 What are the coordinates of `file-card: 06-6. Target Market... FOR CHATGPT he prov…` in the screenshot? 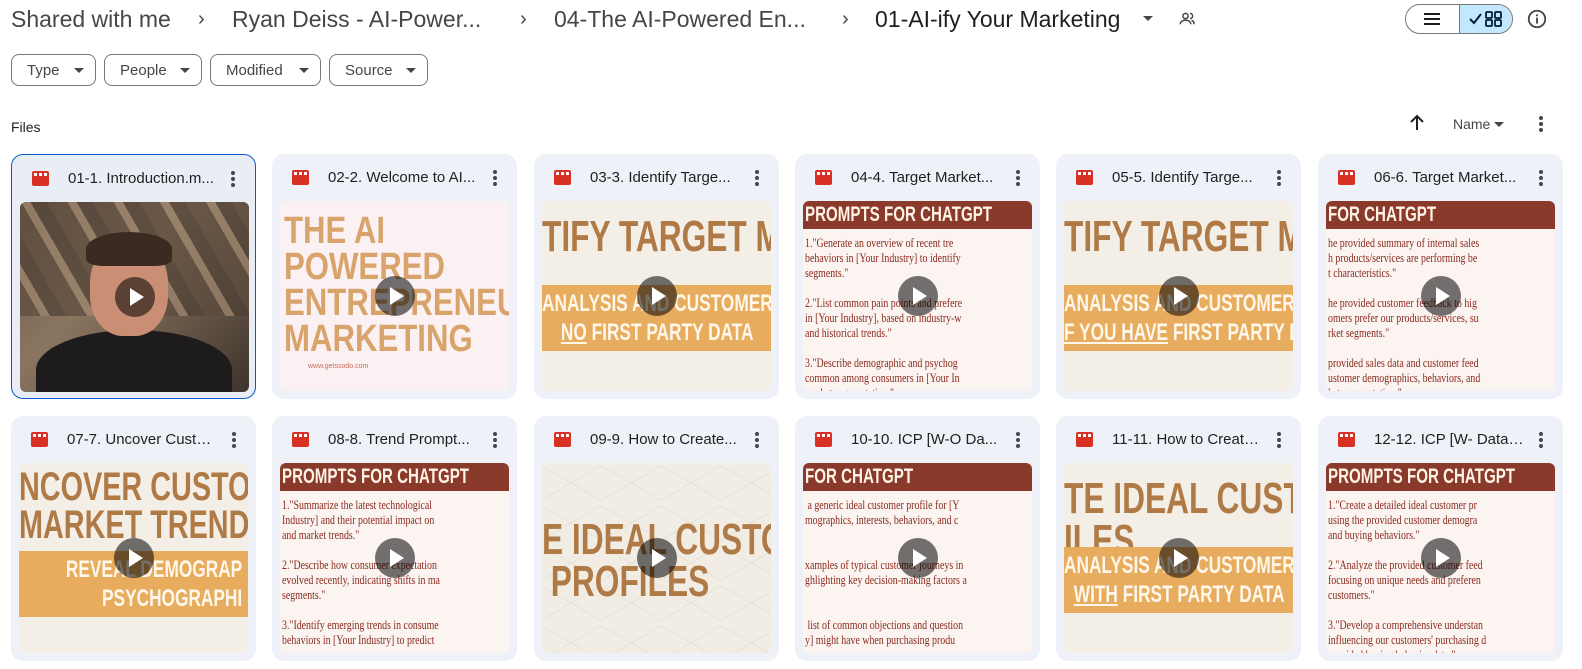 It's located at (1440, 276).